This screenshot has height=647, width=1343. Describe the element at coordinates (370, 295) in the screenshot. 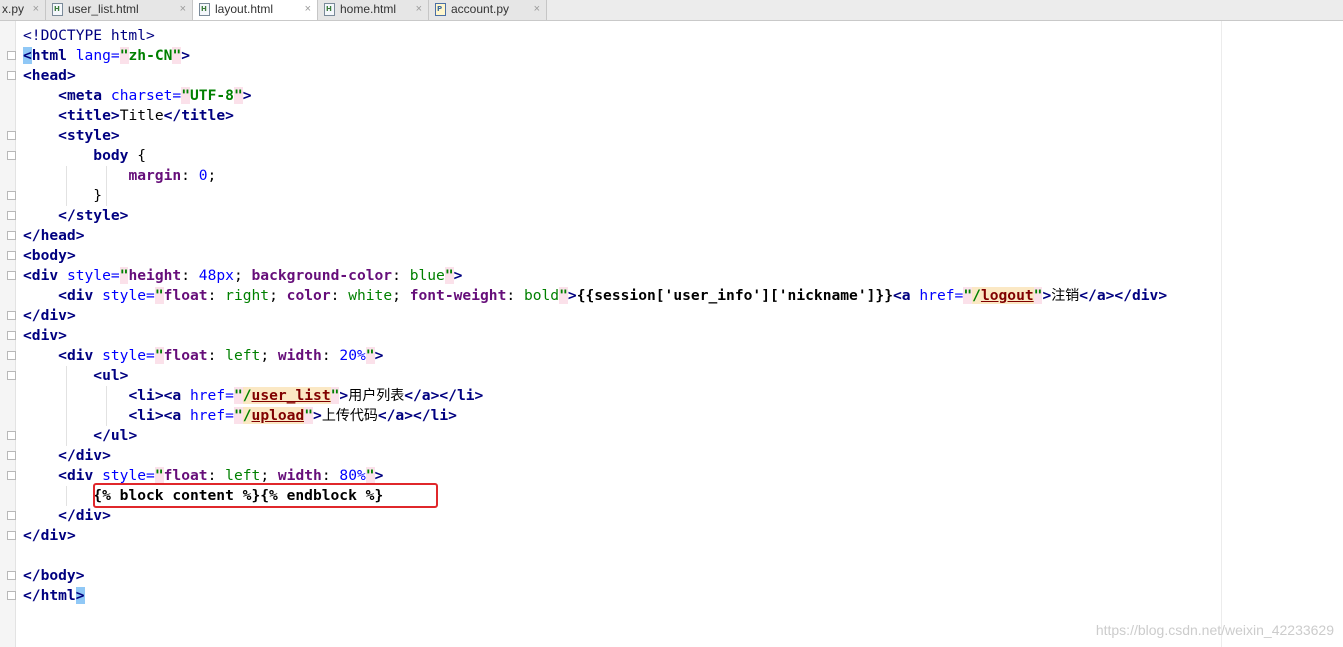

I see `css-value: white` at that location.